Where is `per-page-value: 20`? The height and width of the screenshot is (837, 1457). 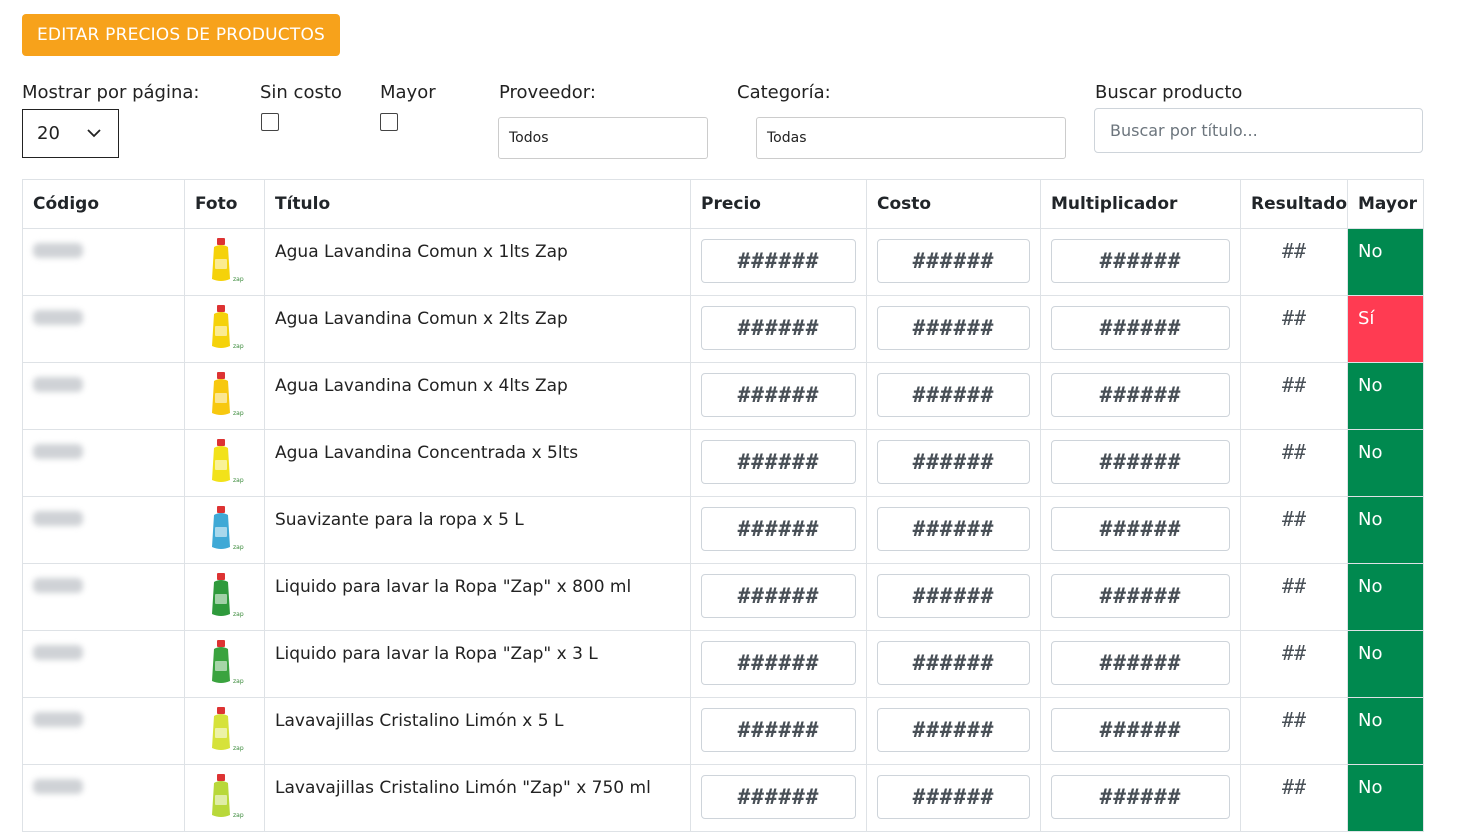 per-page-value: 20 is located at coordinates (48, 133).